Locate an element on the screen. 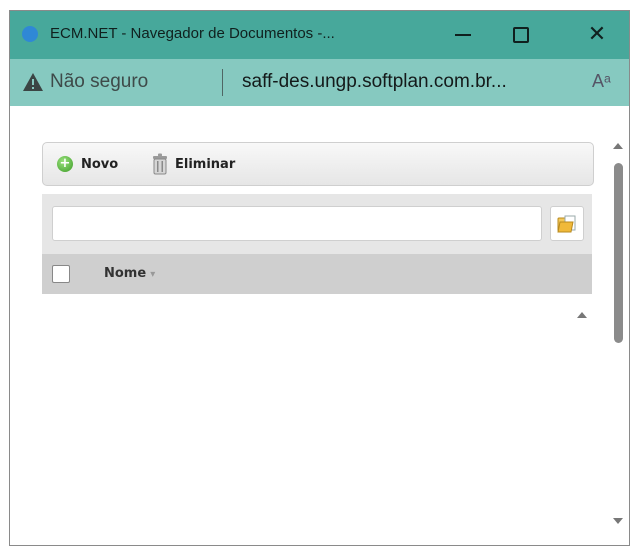  maximize-icon is located at coordinates (521, 35).